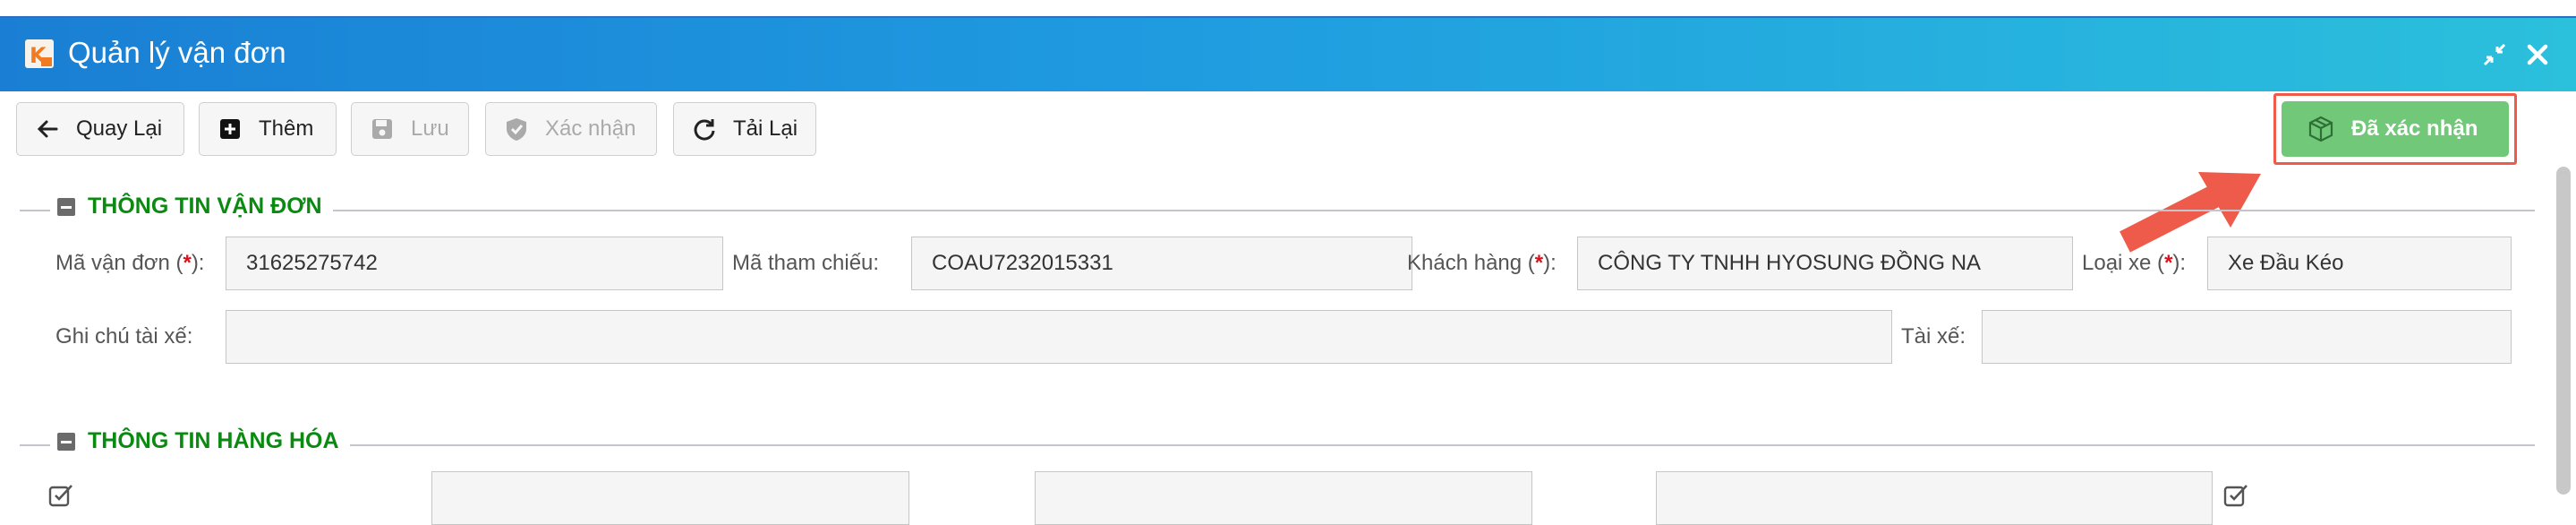 The image size is (2576, 525). I want to click on back-button: Quay Lại, so click(100, 129).